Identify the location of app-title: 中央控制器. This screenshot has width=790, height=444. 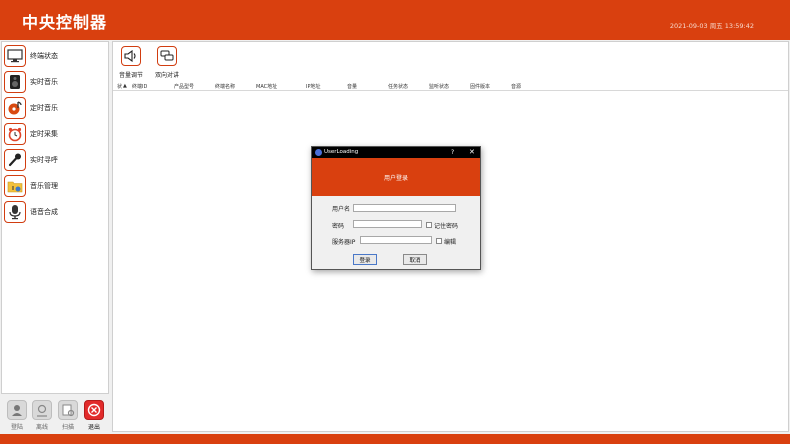
(65, 22).